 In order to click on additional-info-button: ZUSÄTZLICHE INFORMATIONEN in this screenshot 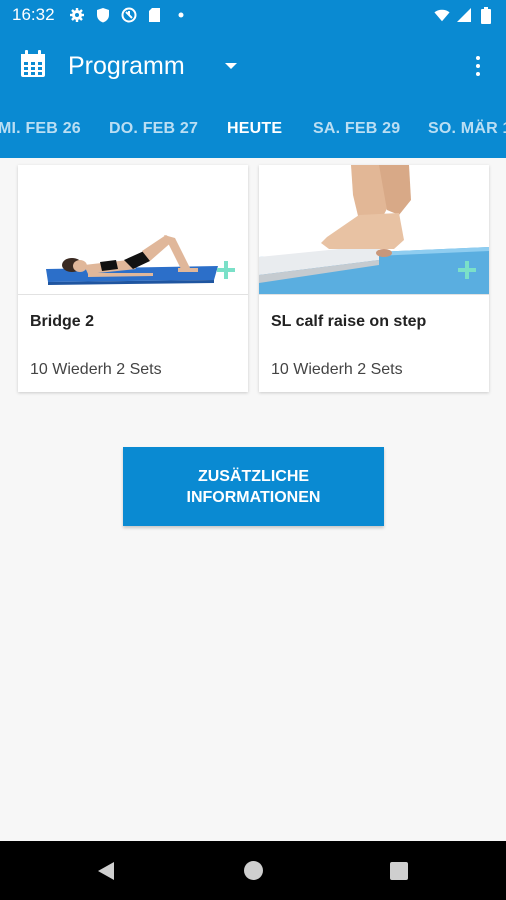, I will do `click(253, 486)`.